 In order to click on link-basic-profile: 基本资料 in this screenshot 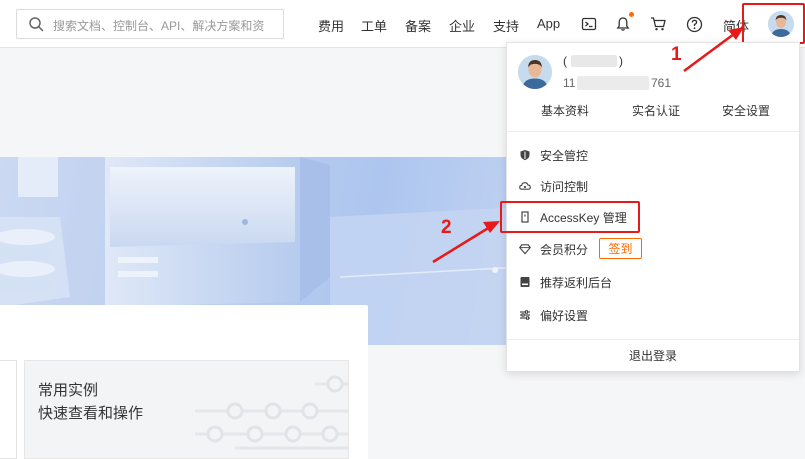, I will do `click(565, 110)`.